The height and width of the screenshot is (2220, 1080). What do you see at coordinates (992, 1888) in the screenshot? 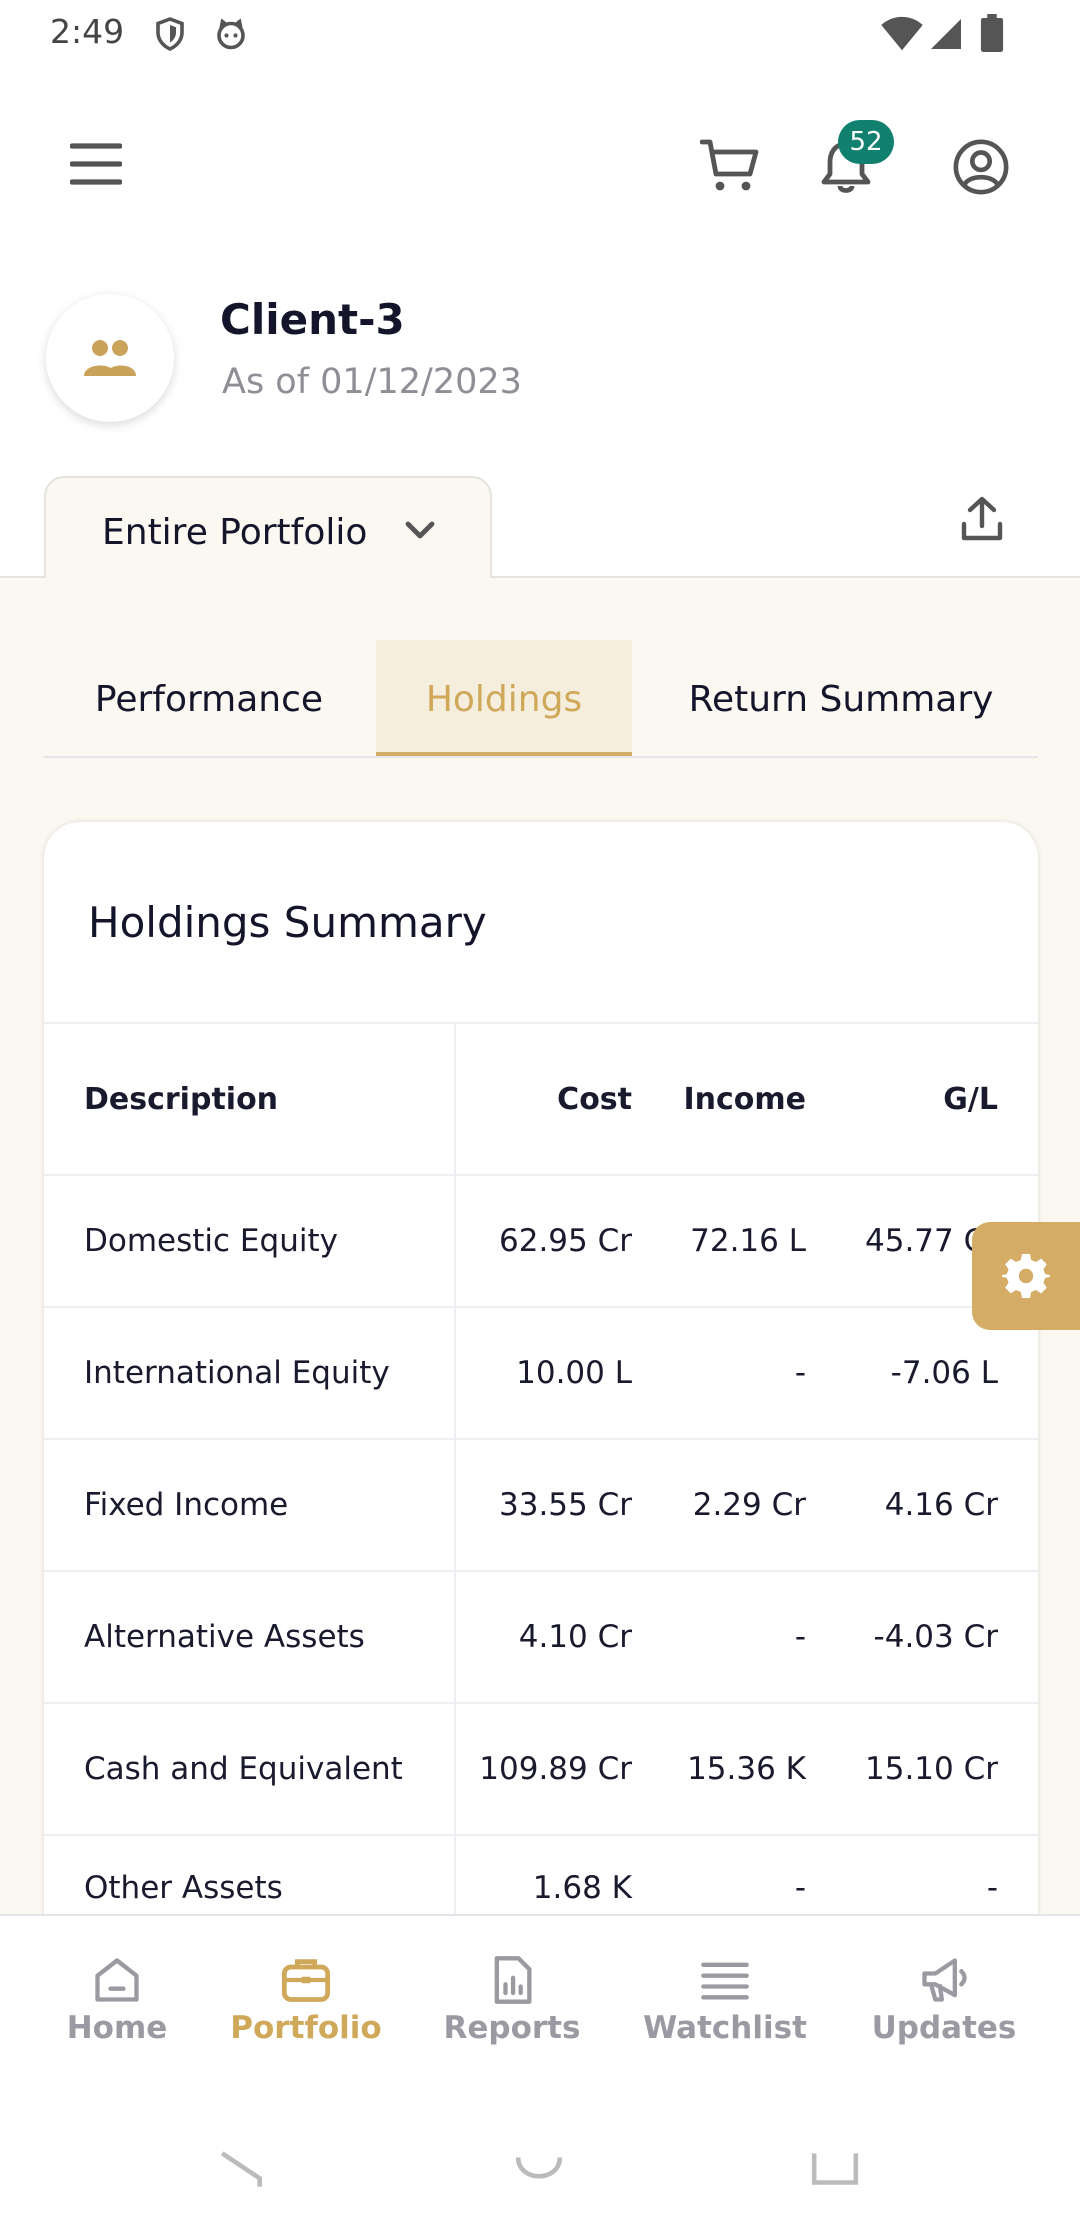
I see `row-gl: -` at bounding box center [992, 1888].